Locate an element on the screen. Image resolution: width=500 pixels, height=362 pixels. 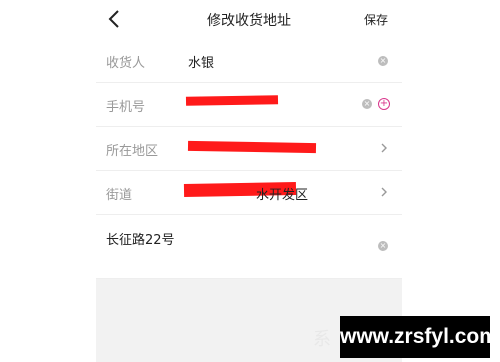
phone-row: 手机号 × + is located at coordinates (249, 105).